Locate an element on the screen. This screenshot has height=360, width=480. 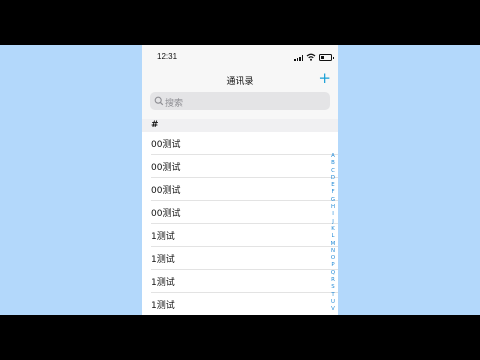
nav-bar: 通讯录 + is located at coordinates (240, 79).